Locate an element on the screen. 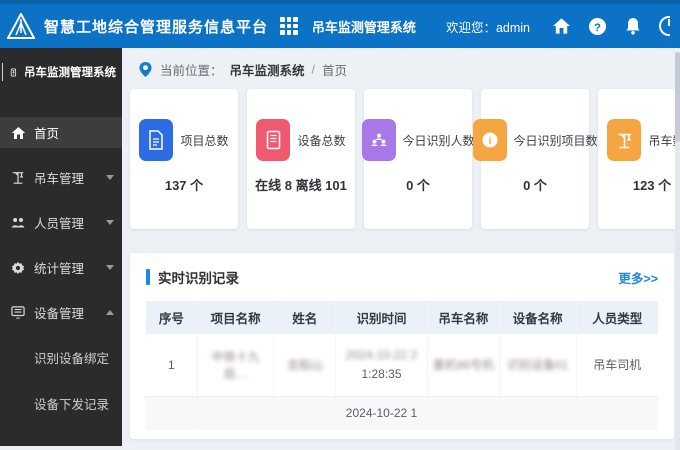 This screenshot has height=450, width=680. breadcrumb-current: 首页 is located at coordinates (334, 69).